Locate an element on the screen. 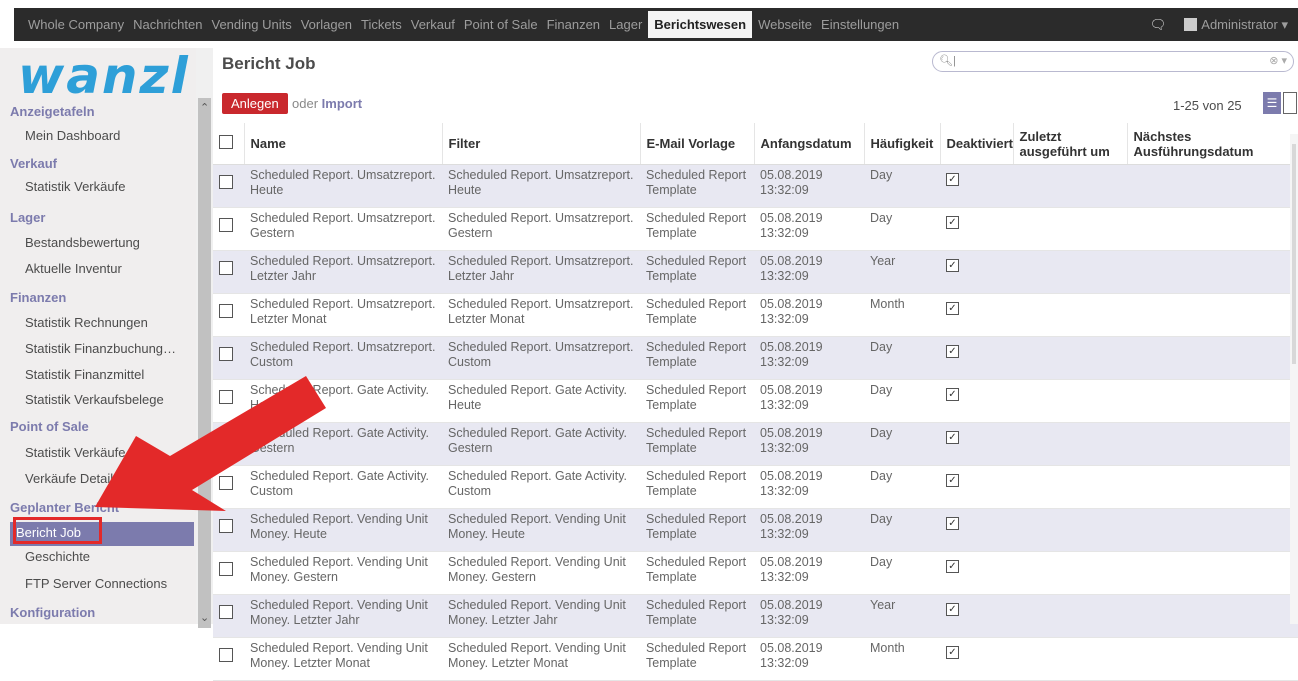  cell-filter: Scheduled Report. Gate Activity. Custom is located at coordinates (541, 487).